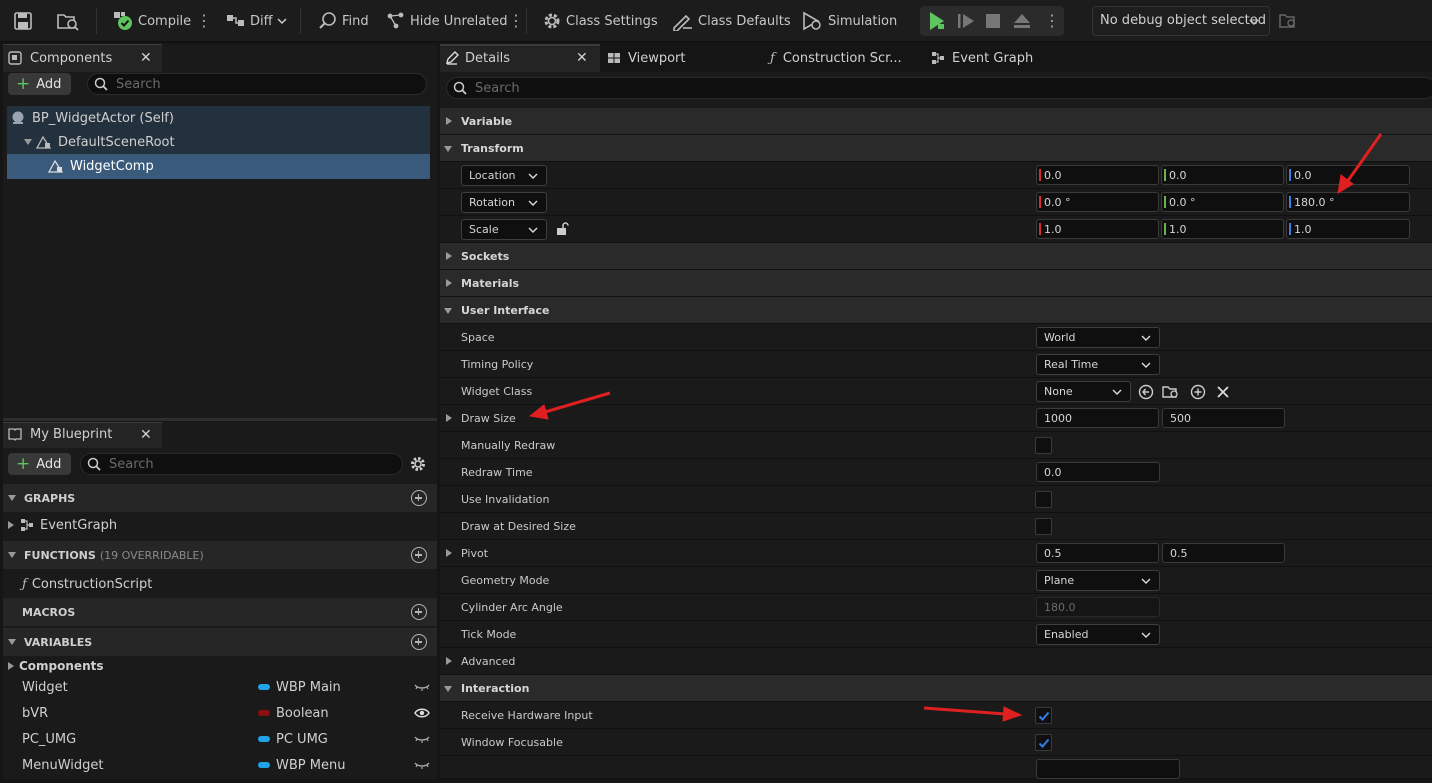 The height and width of the screenshot is (783, 1432). What do you see at coordinates (1098, 337) in the screenshot?
I see `space-dropdown: World` at bounding box center [1098, 337].